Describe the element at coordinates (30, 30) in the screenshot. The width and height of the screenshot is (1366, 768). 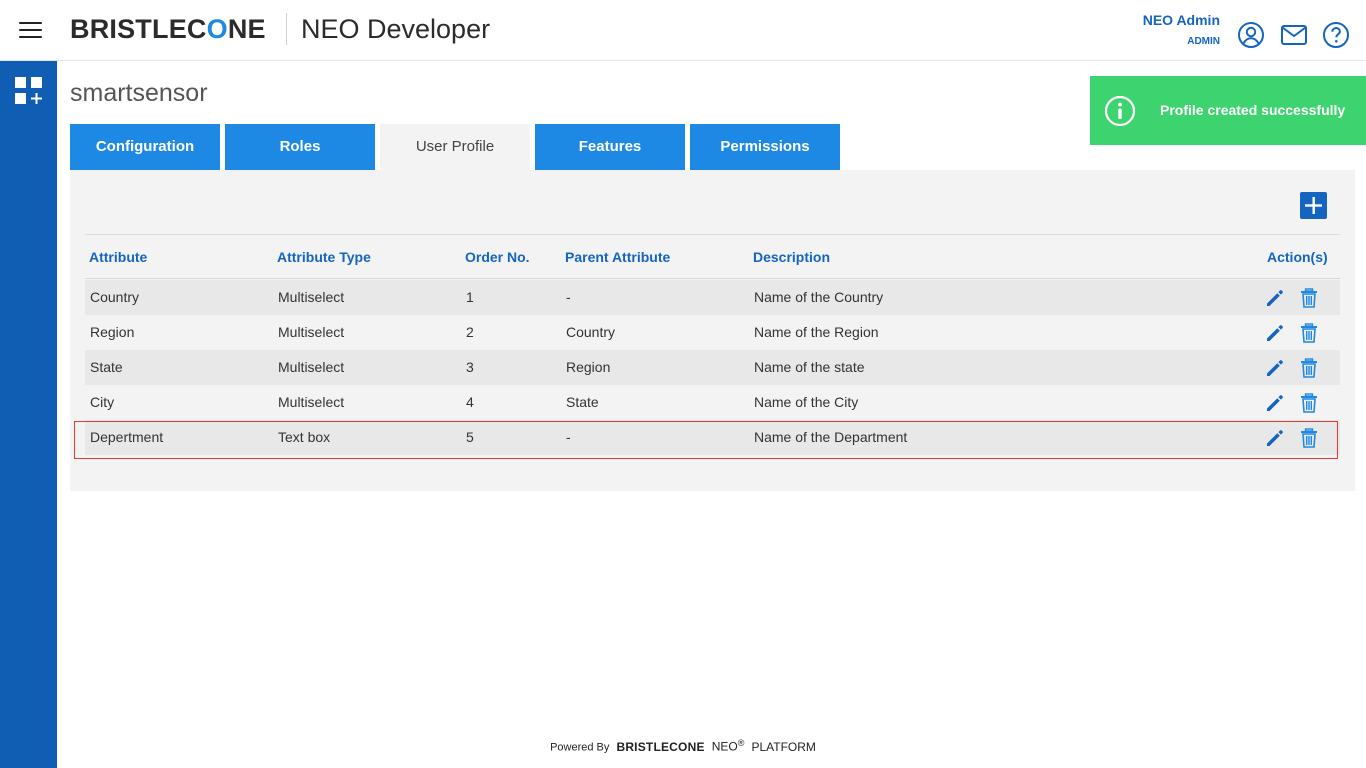
I see `hamburger-menu-icon` at that location.